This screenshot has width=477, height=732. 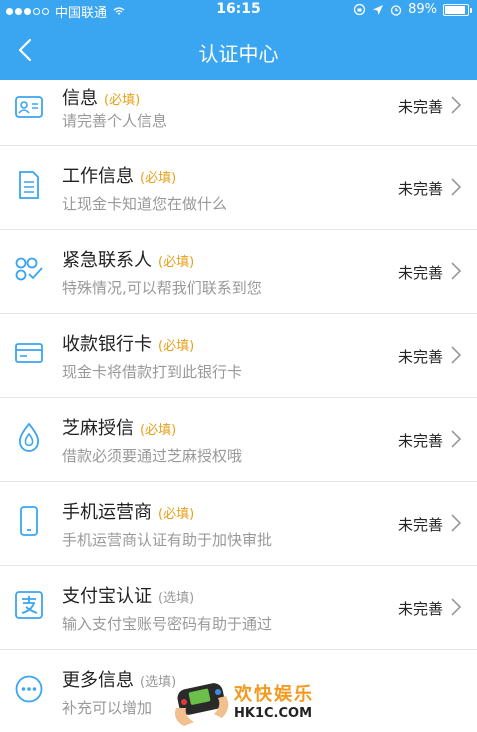 What do you see at coordinates (238, 54) in the screenshot?
I see `page-title: 认证中心` at bounding box center [238, 54].